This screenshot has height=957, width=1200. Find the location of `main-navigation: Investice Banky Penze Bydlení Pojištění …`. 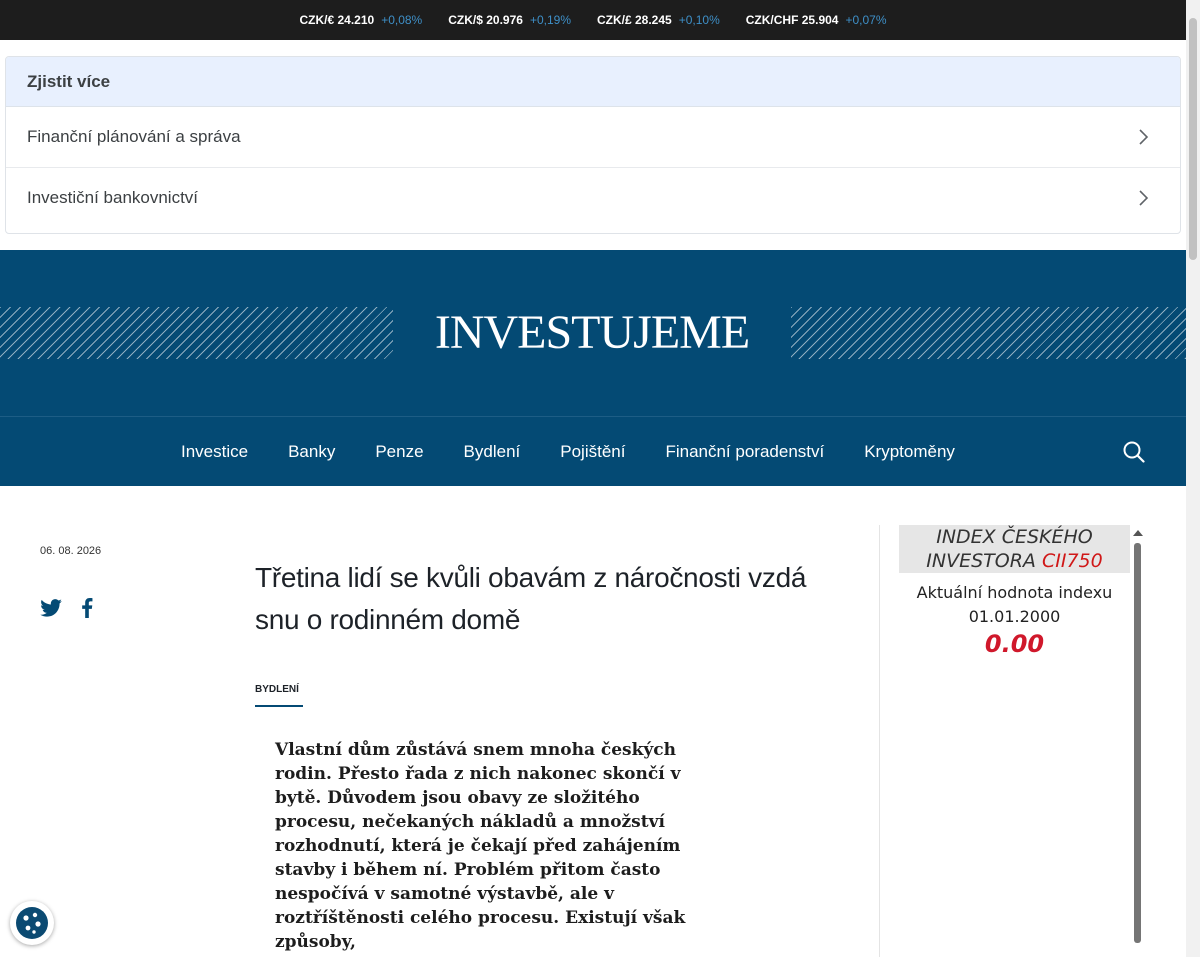

main-navigation: Investice Banky Penze Bydlení Pojištění … is located at coordinates (593, 451).